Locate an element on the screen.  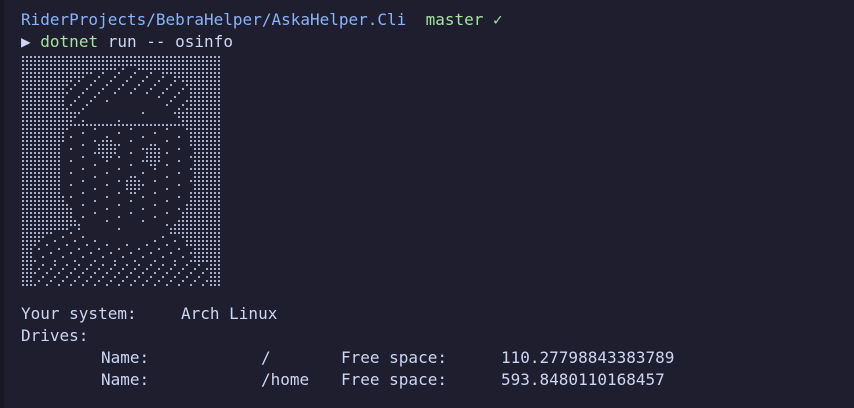
command-arguments: run -- osinfo is located at coordinates (170, 41).